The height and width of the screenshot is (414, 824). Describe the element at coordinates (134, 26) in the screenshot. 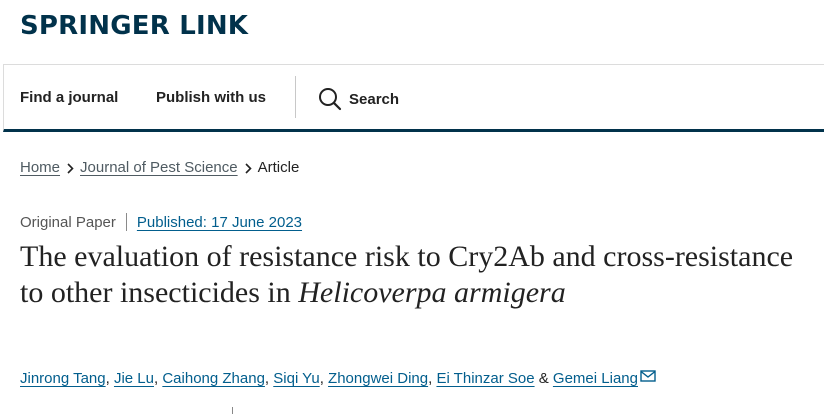

I see `springer-link-logo: SPRINGER LINK` at that location.